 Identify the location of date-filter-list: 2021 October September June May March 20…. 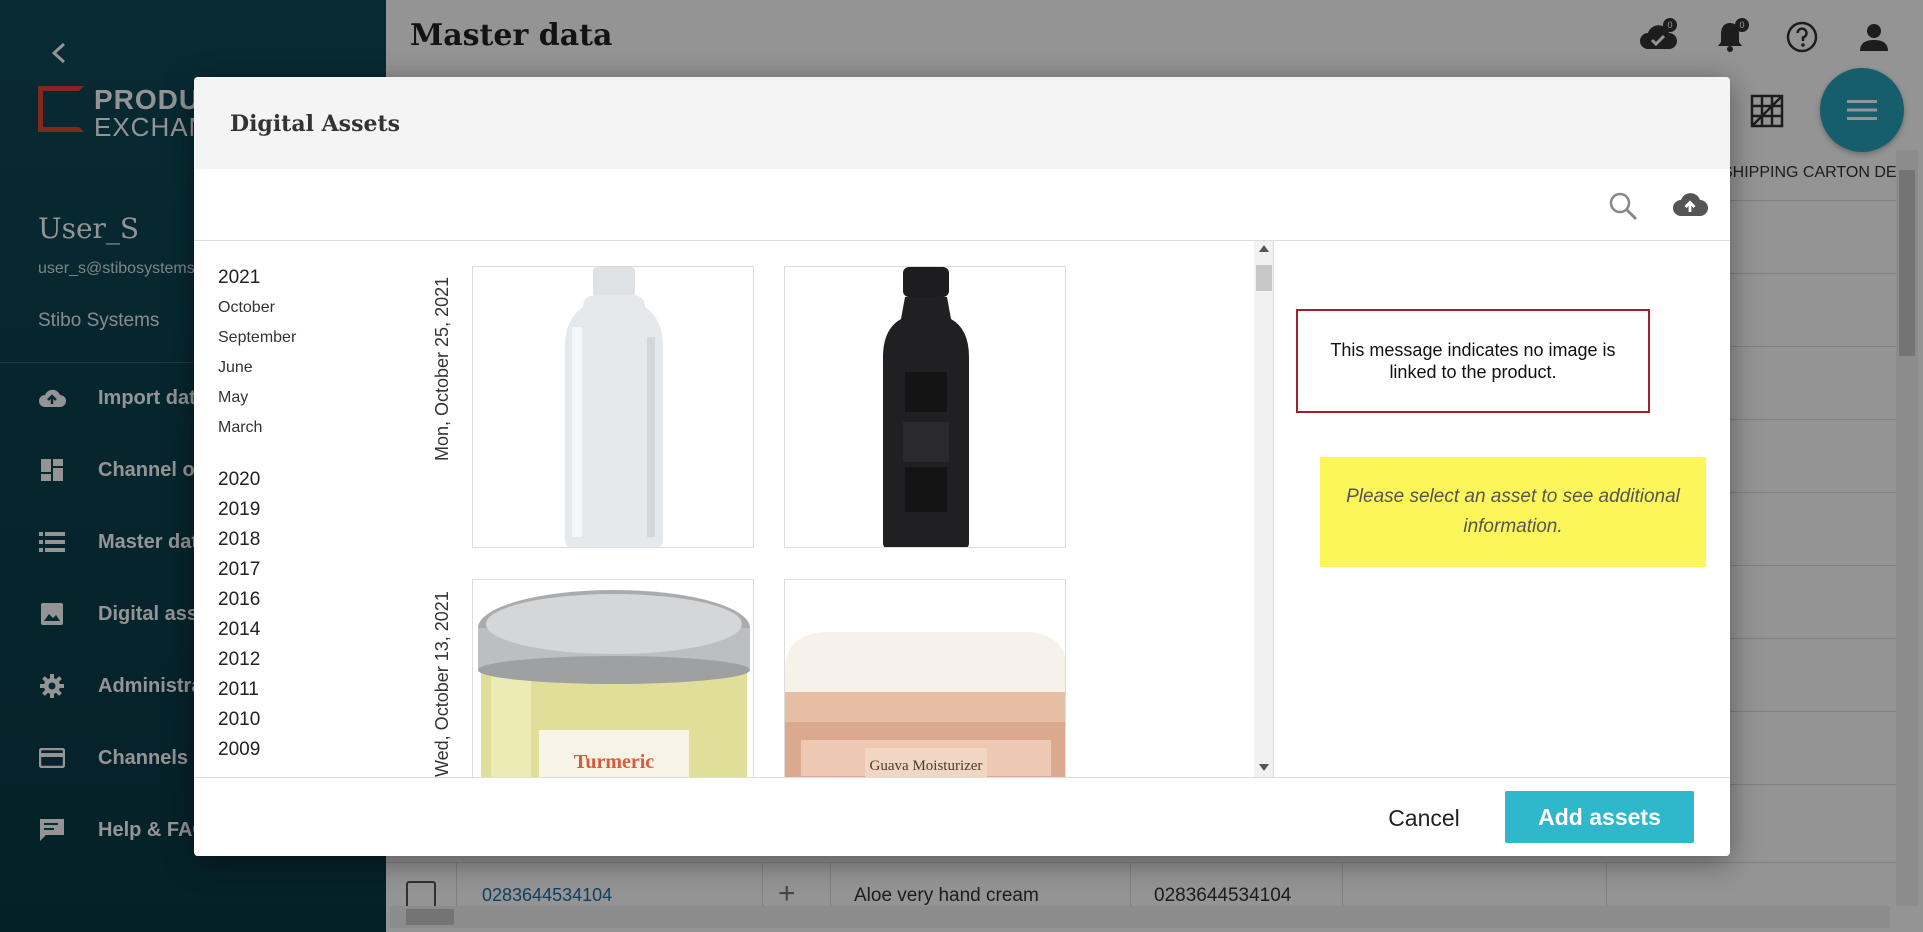
(303, 514).